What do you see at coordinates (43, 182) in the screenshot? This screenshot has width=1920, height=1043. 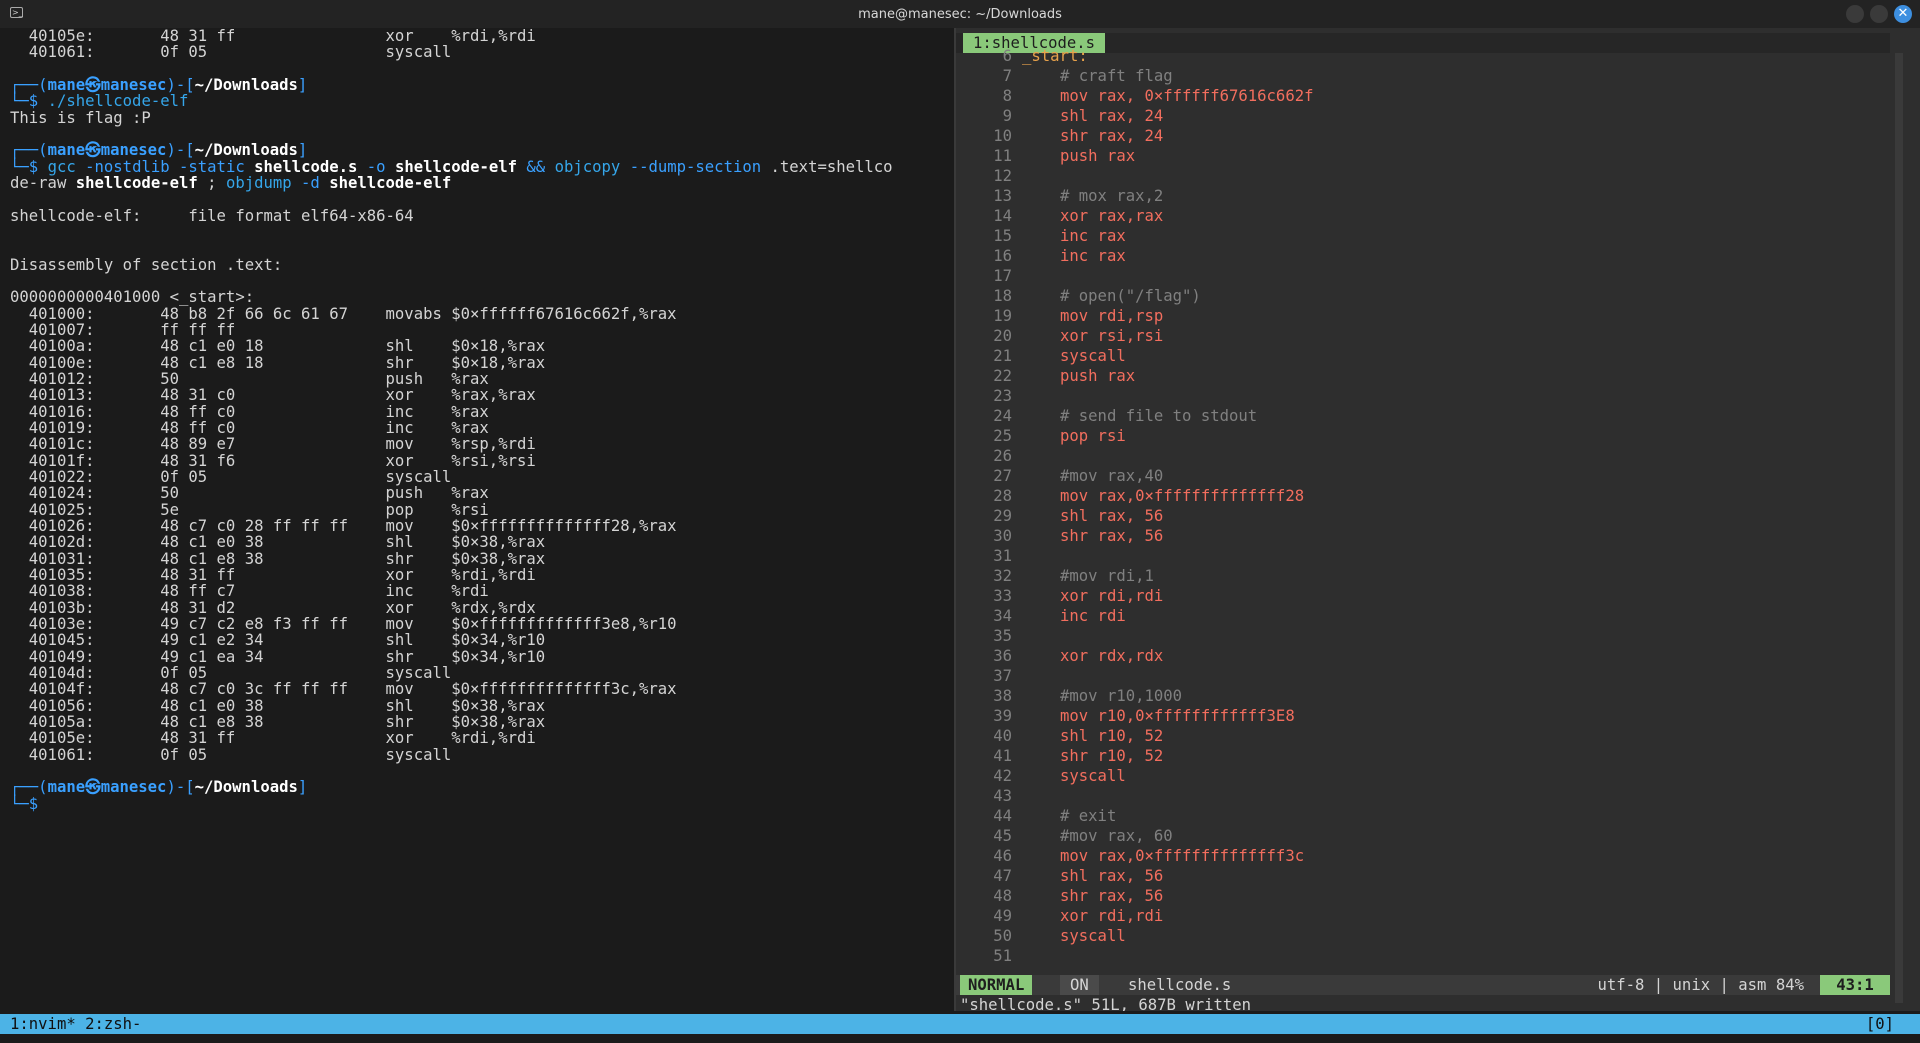 I see `terminal-text: de-raw` at bounding box center [43, 182].